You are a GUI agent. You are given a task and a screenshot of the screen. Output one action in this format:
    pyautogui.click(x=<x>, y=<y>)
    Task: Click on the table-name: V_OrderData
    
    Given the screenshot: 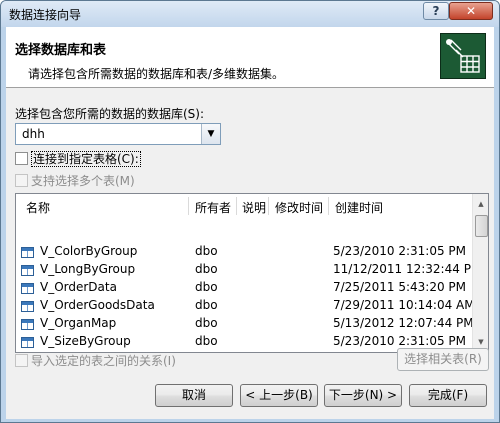 What is the action you would take?
    pyautogui.click(x=78, y=287)
    